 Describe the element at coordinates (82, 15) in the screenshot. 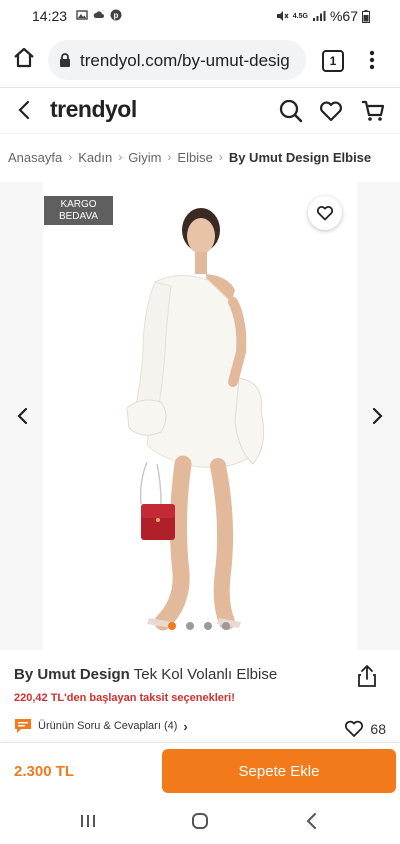

I see `image-icon` at that location.